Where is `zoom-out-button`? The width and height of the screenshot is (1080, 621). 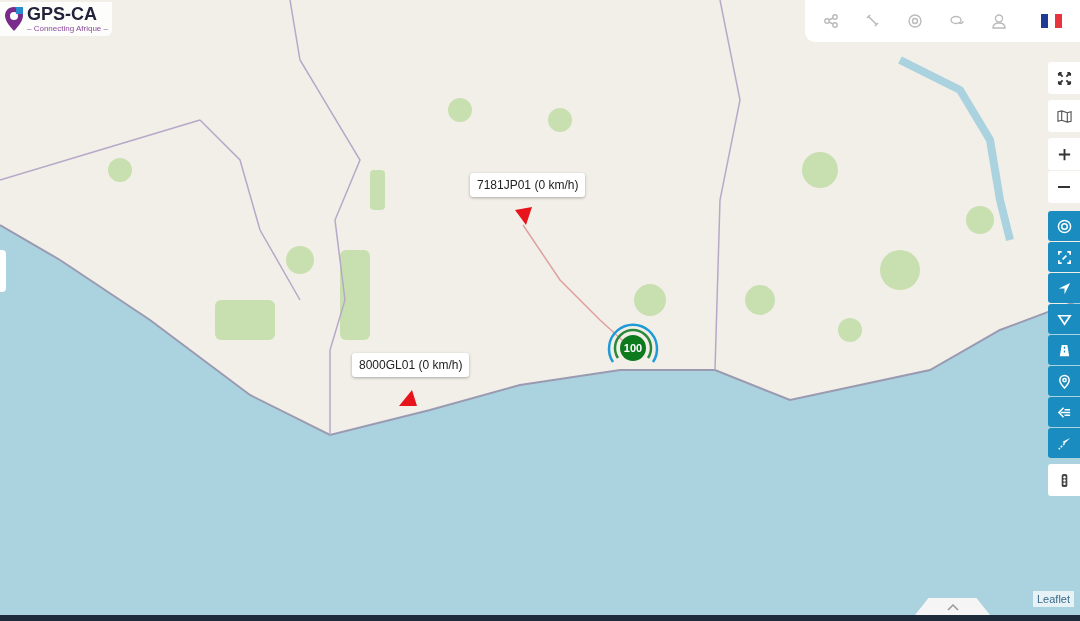 zoom-out-button is located at coordinates (1064, 187).